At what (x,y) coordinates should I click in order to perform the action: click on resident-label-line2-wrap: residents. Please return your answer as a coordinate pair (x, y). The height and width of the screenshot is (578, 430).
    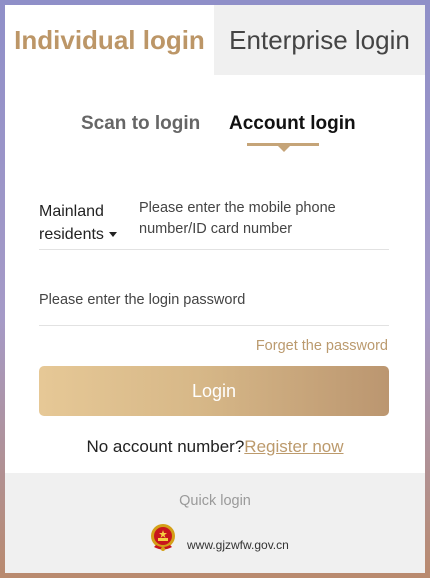
    Looking at the image, I should click on (86, 234).